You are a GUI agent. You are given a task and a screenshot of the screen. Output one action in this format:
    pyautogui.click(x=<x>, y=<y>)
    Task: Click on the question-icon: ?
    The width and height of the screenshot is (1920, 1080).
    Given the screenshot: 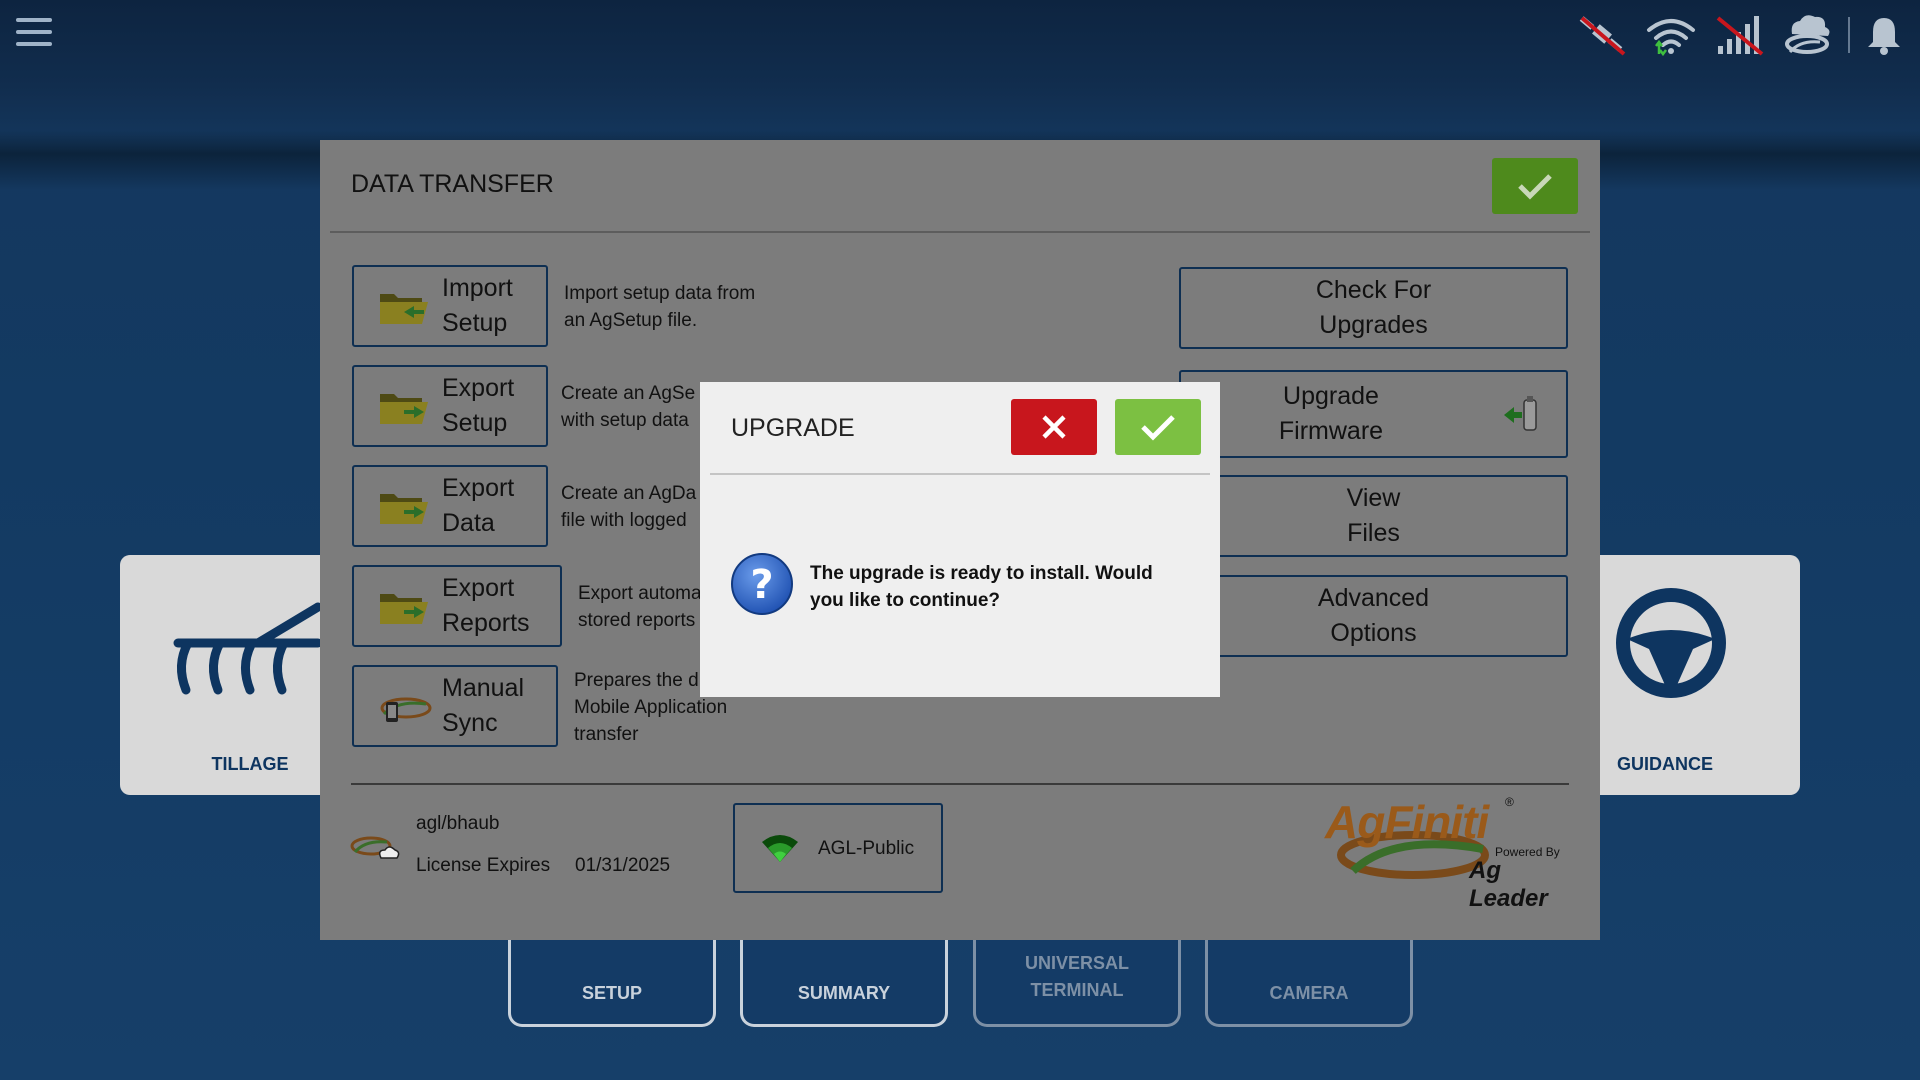 What is the action you would take?
    pyautogui.click(x=762, y=584)
    